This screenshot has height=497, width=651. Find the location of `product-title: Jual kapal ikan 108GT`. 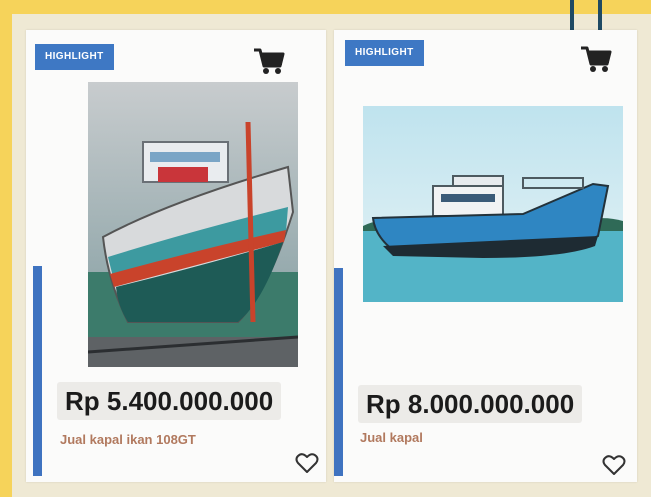

product-title: Jual kapal ikan 108GT is located at coordinates (128, 439).